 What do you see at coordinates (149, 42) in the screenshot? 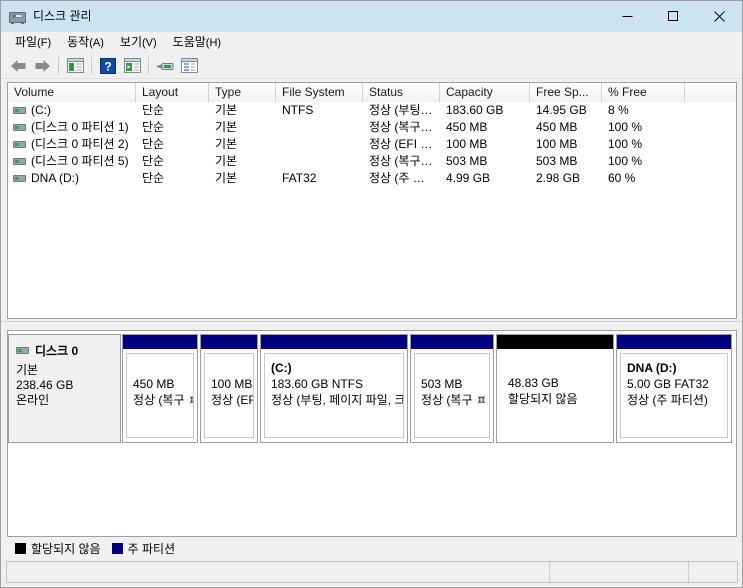
I see `menu-view-mnemonic: (V)` at bounding box center [149, 42].